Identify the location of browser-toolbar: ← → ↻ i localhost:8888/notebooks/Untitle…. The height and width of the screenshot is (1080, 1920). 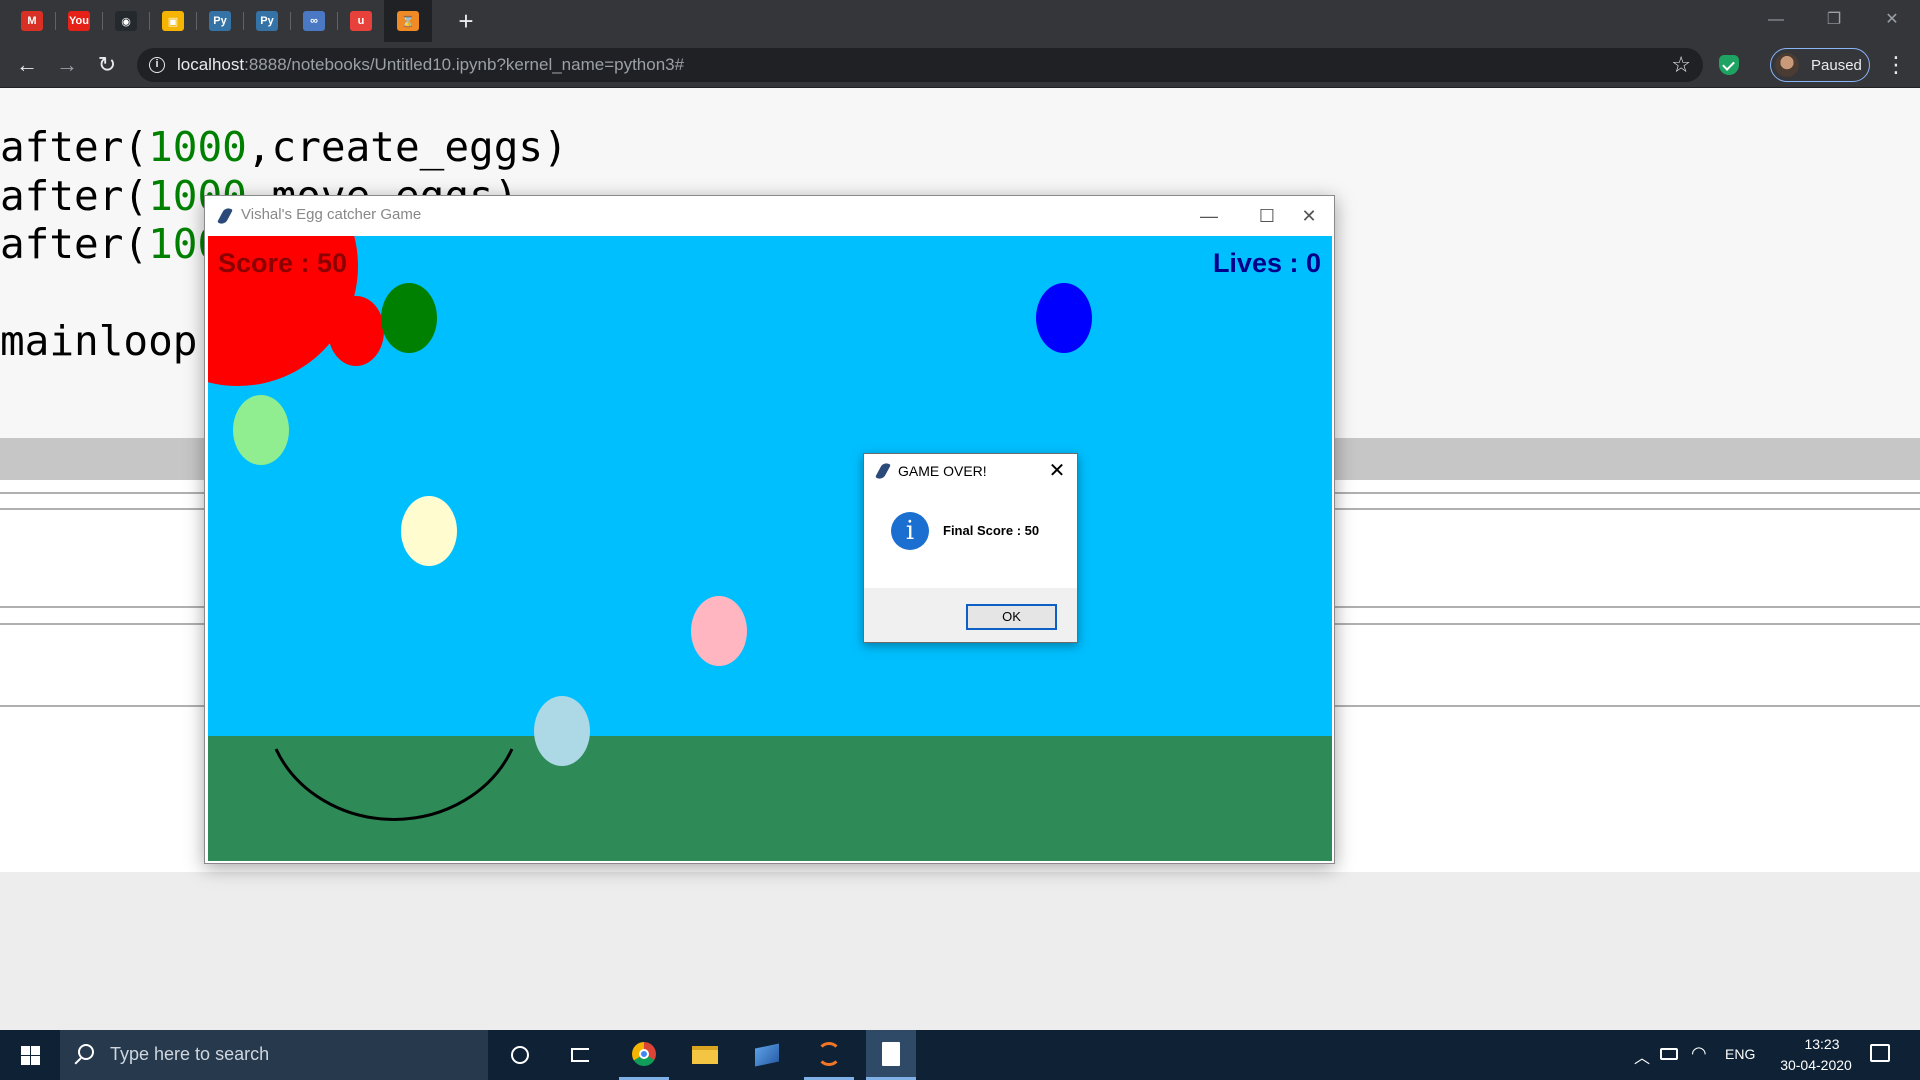
(960, 65).